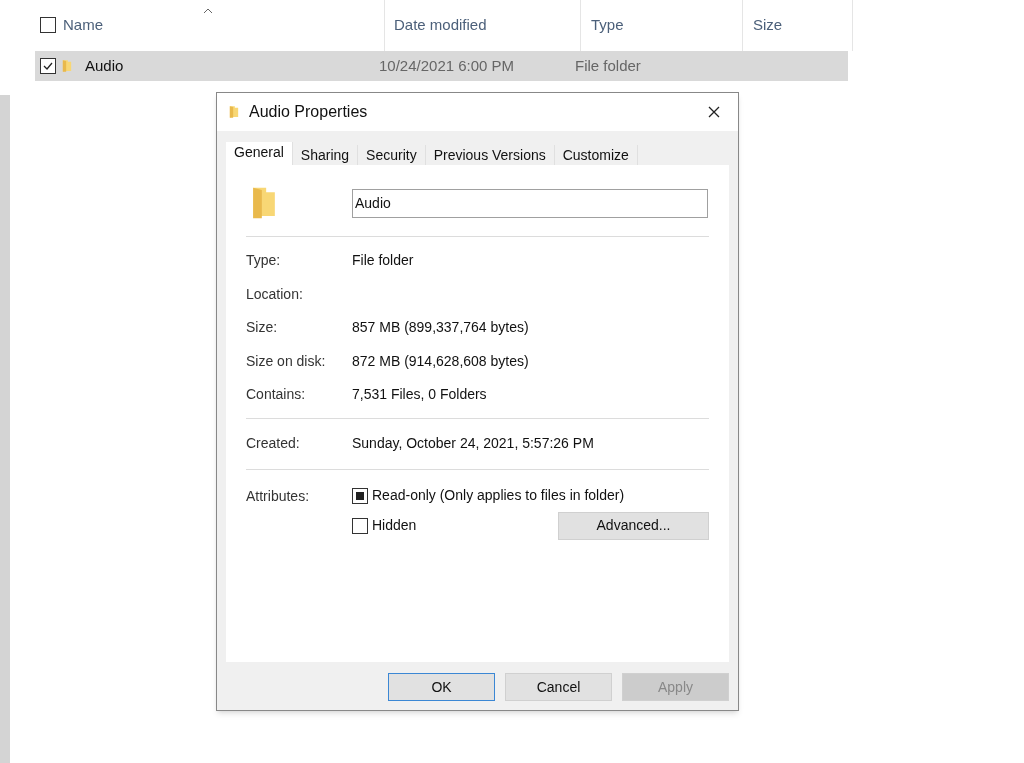 Image resolution: width=1024 pixels, height=763 pixels. I want to click on property-value: 872 MB (914,628,608 bytes), so click(440, 361).